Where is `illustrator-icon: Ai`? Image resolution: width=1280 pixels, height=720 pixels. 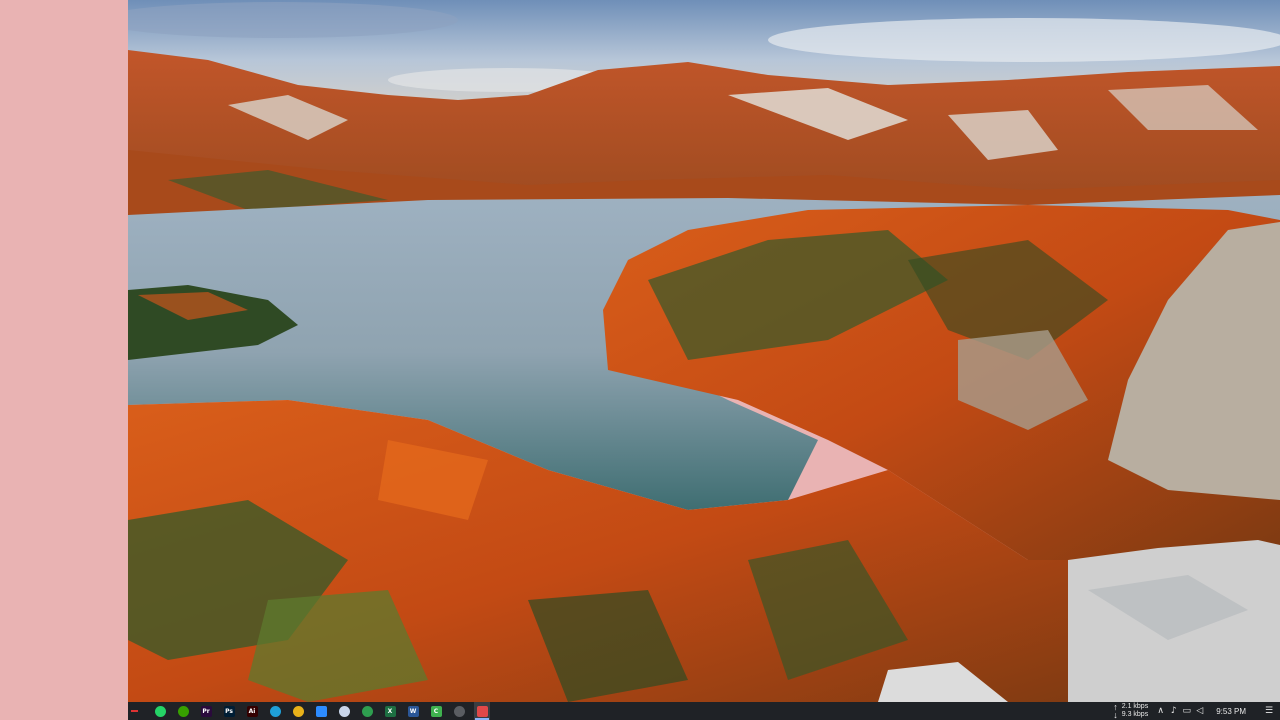 illustrator-icon: Ai is located at coordinates (252, 711).